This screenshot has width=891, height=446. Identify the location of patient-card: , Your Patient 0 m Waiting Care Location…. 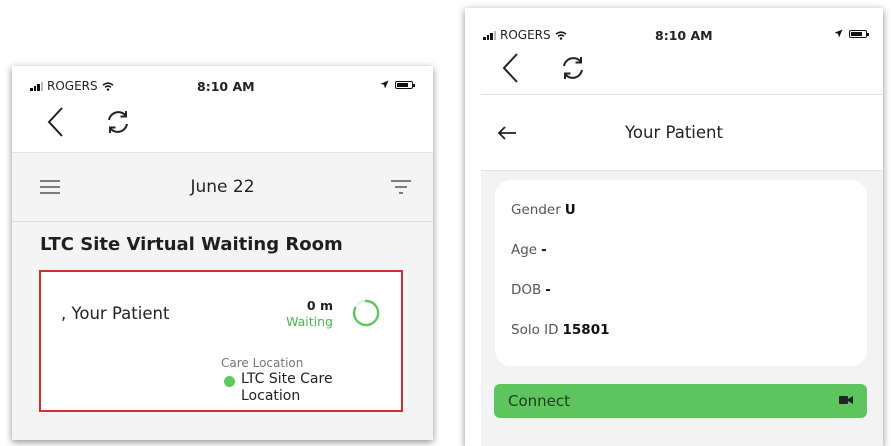
(221, 341).